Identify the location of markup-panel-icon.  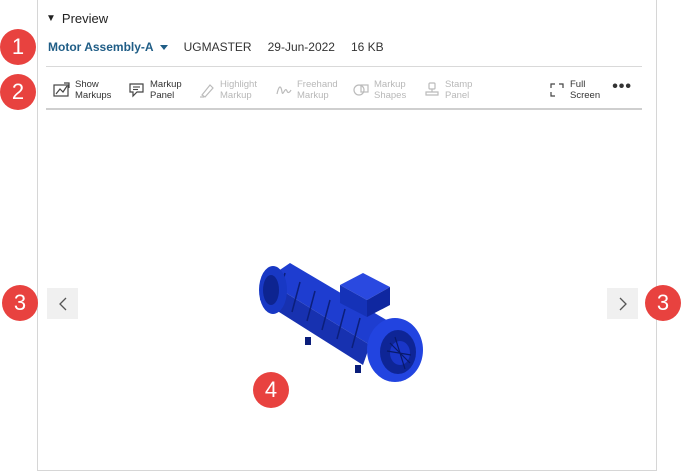
(136, 90).